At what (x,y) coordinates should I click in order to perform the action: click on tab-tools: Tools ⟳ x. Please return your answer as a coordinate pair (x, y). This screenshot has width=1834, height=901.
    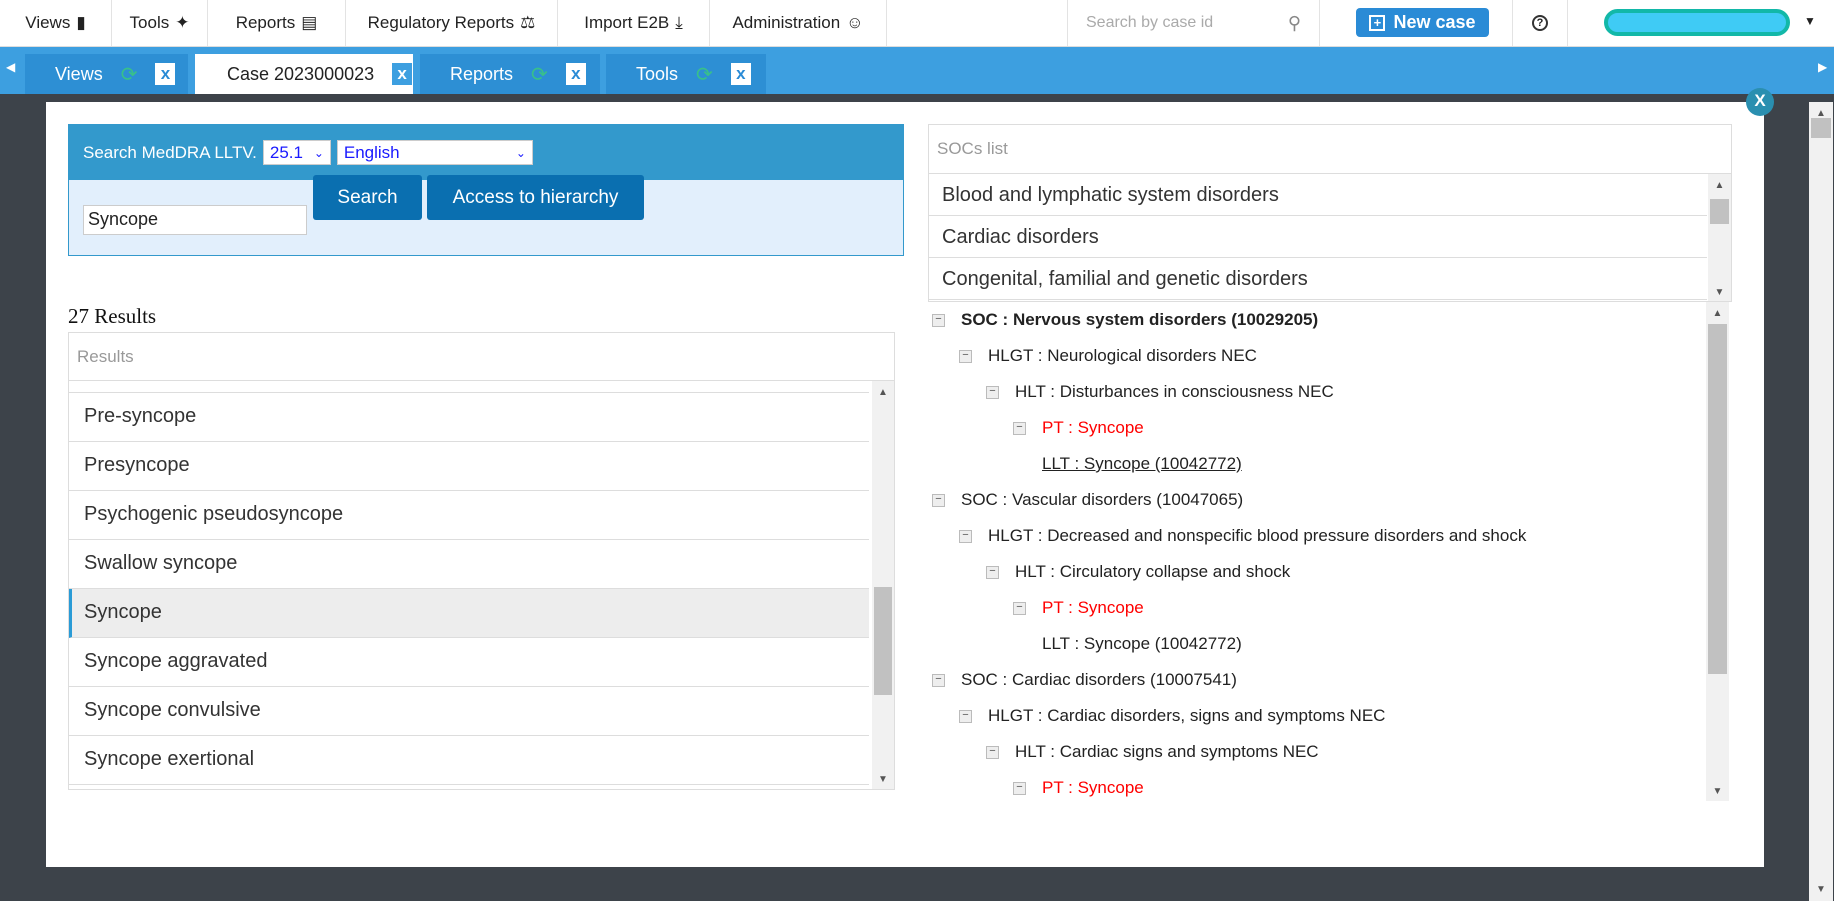
    Looking at the image, I should click on (686, 74).